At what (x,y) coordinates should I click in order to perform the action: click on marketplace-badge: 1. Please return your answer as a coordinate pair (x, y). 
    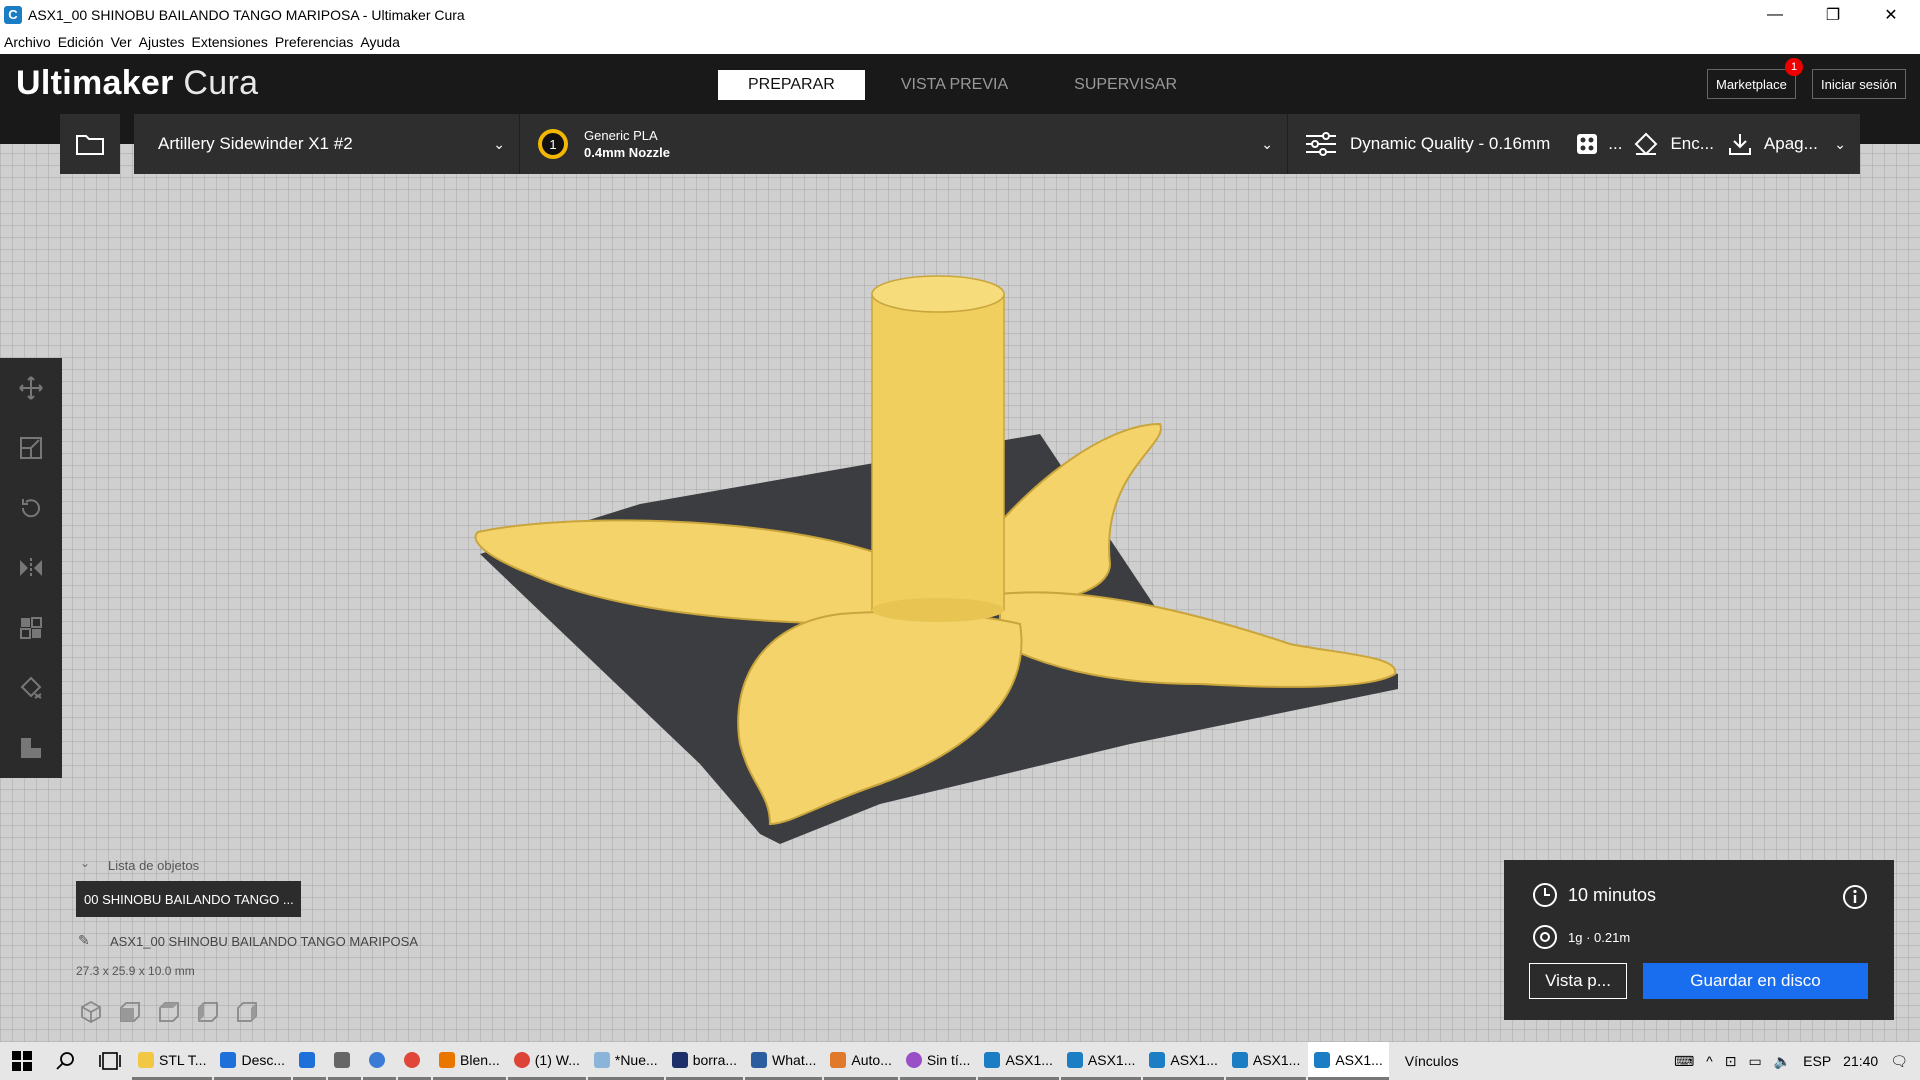
    Looking at the image, I should click on (1794, 67).